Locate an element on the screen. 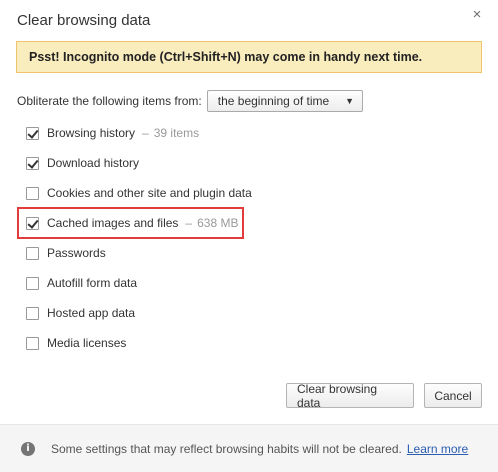 The height and width of the screenshot is (472, 498). item-label: Cached images and files is located at coordinates (113, 223).